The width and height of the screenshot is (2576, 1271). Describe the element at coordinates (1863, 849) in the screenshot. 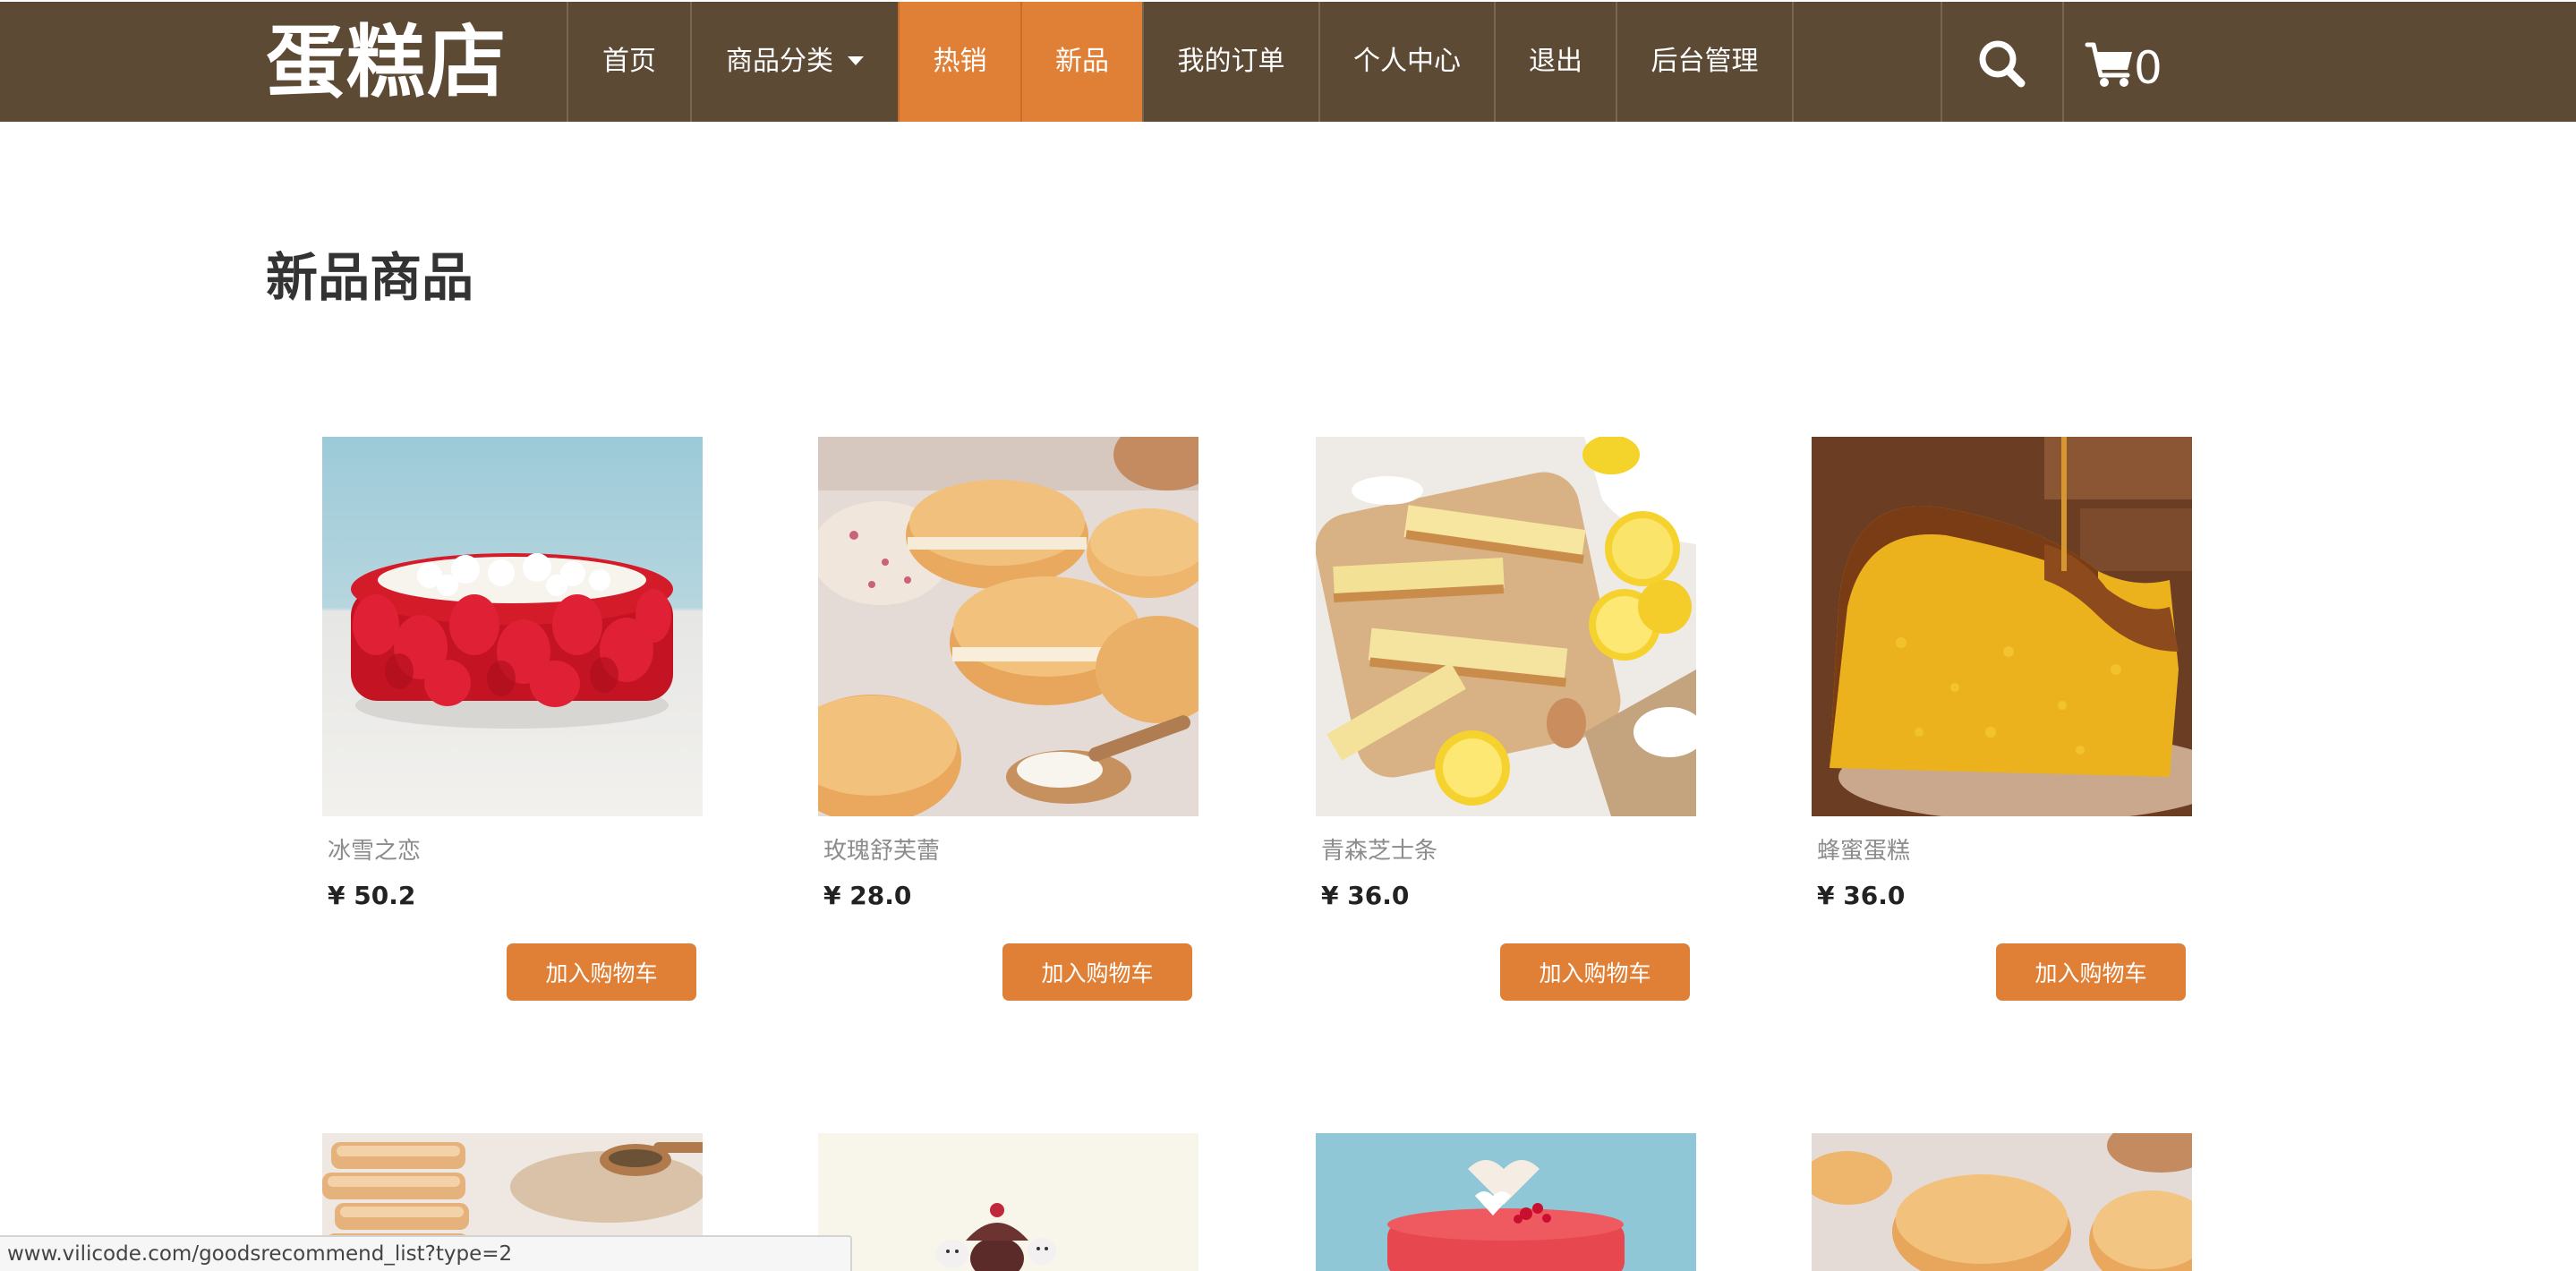

I see `product-name: 蜂蜜蛋糕` at that location.